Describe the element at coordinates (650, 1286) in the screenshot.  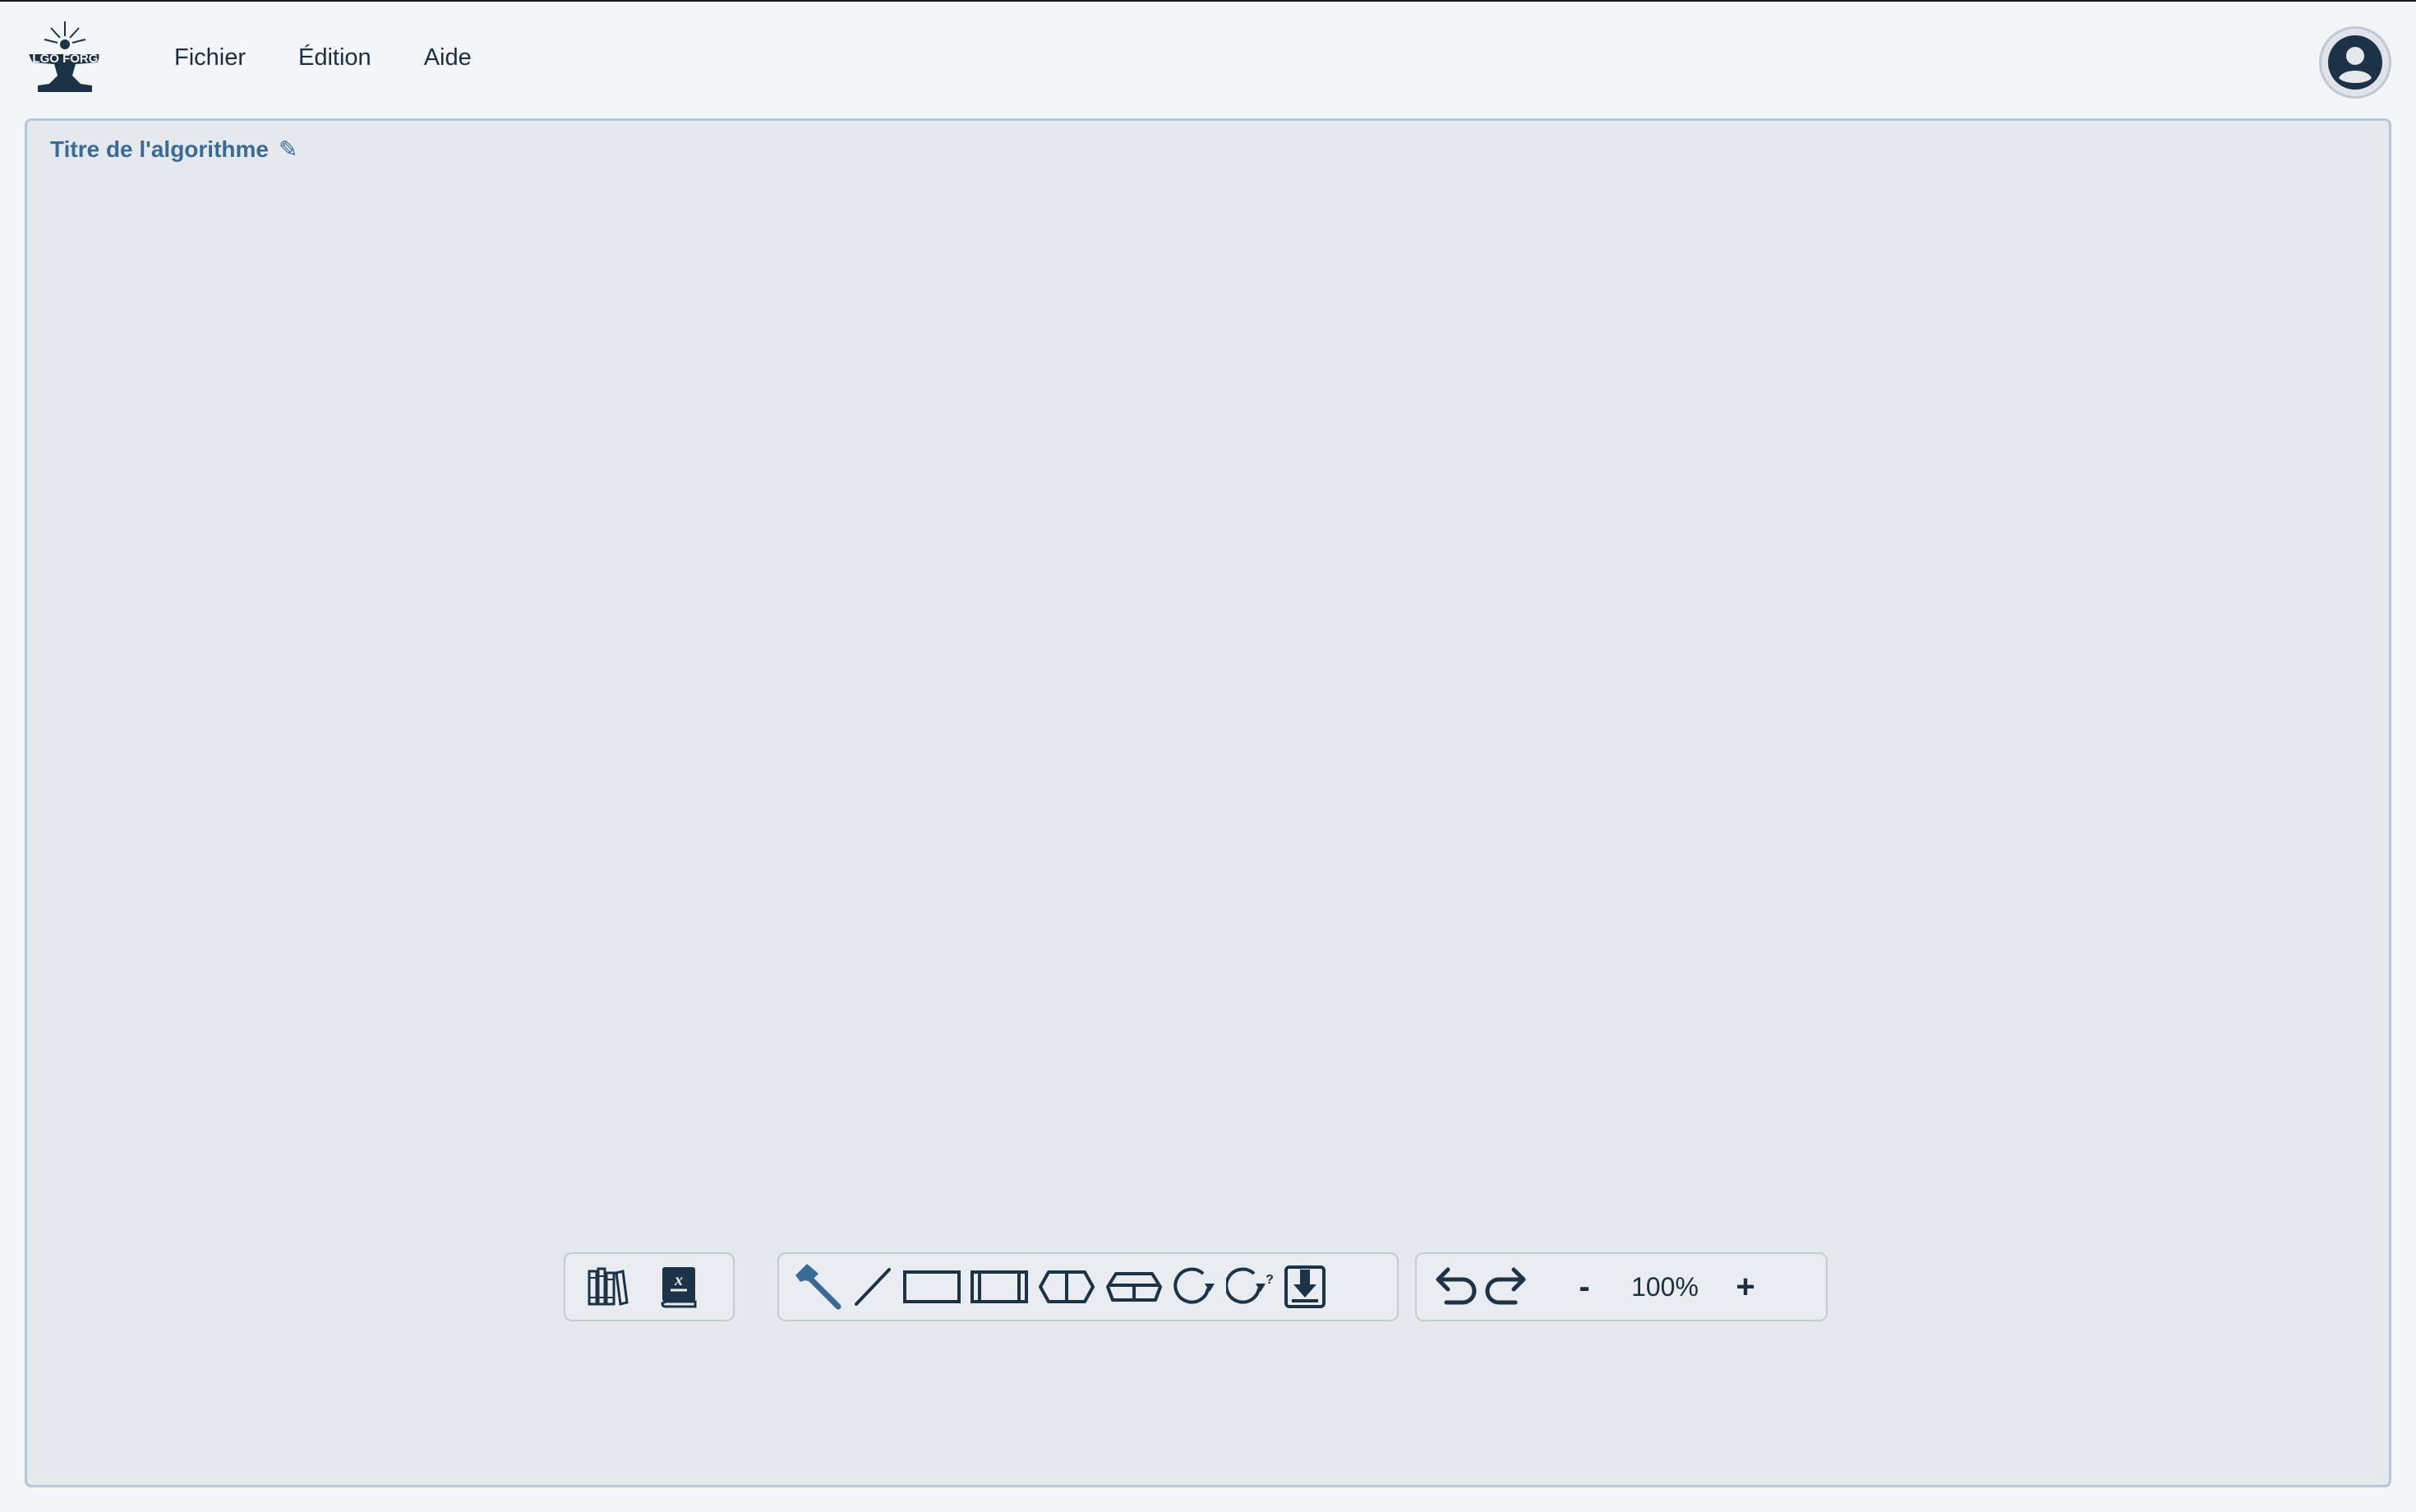
I see `library-toolbar: x` at that location.